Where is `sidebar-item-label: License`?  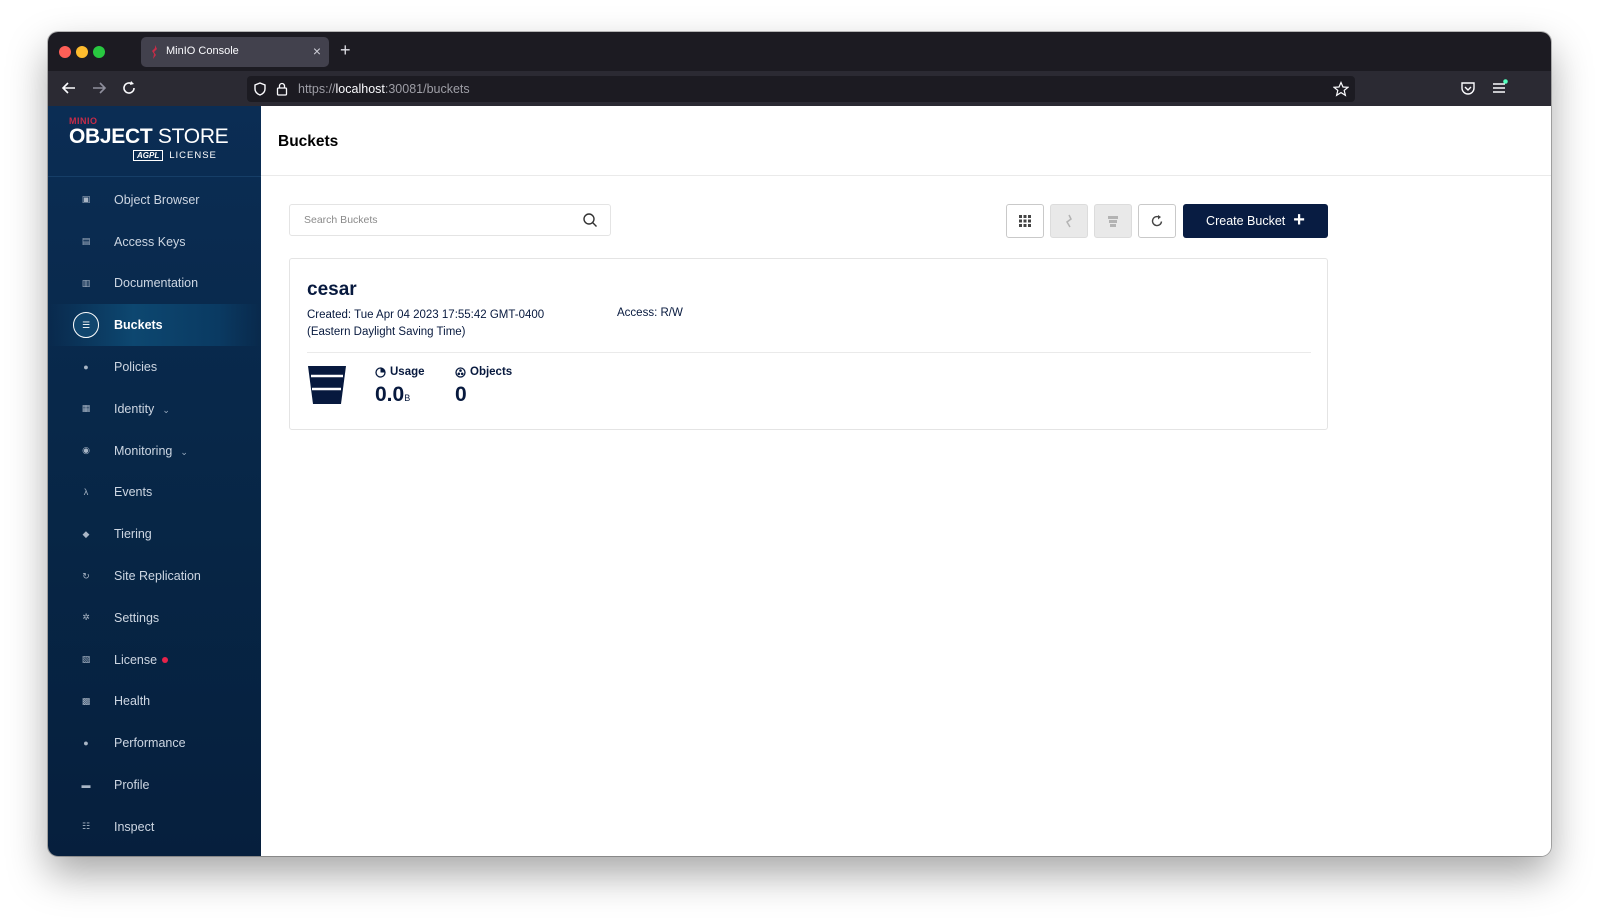
sidebar-item-label: License is located at coordinates (141, 660).